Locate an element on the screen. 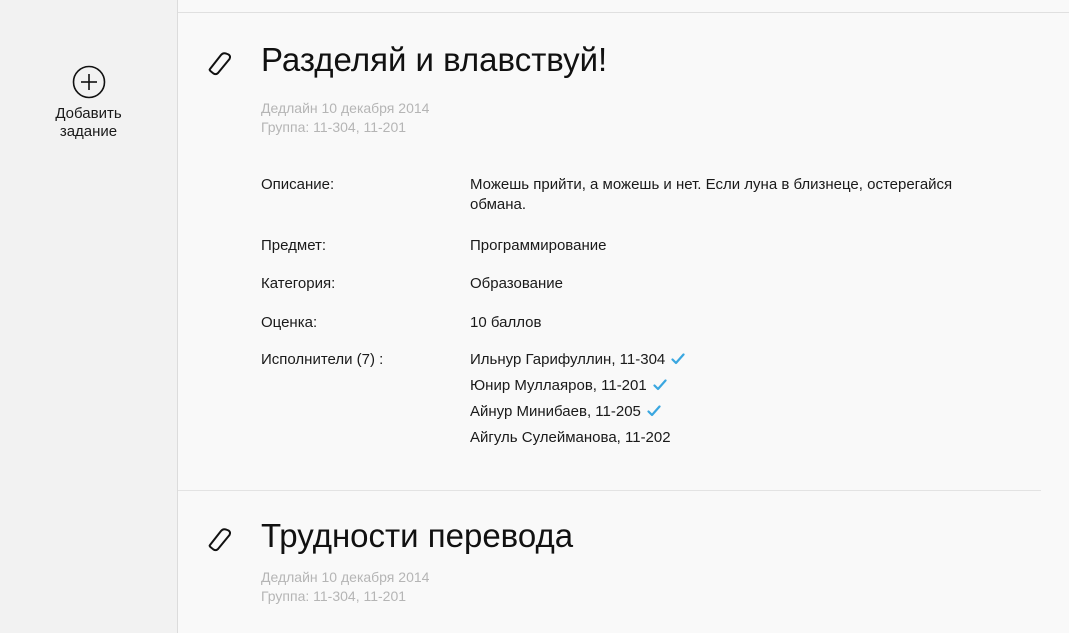 The width and height of the screenshot is (1069, 633). performer-name: Юнир Муллаяров, 11-201 is located at coordinates (558, 385).